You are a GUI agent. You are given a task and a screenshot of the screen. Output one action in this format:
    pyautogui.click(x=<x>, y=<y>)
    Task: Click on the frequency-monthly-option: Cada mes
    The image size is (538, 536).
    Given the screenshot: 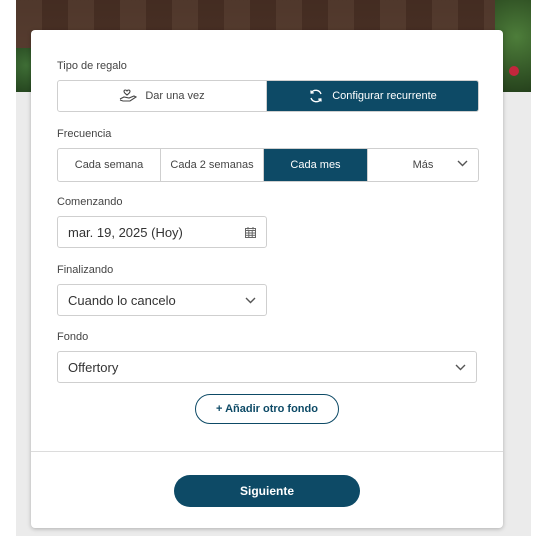 What is the action you would take?
    pyautogui.click(x=316, y=165)
    